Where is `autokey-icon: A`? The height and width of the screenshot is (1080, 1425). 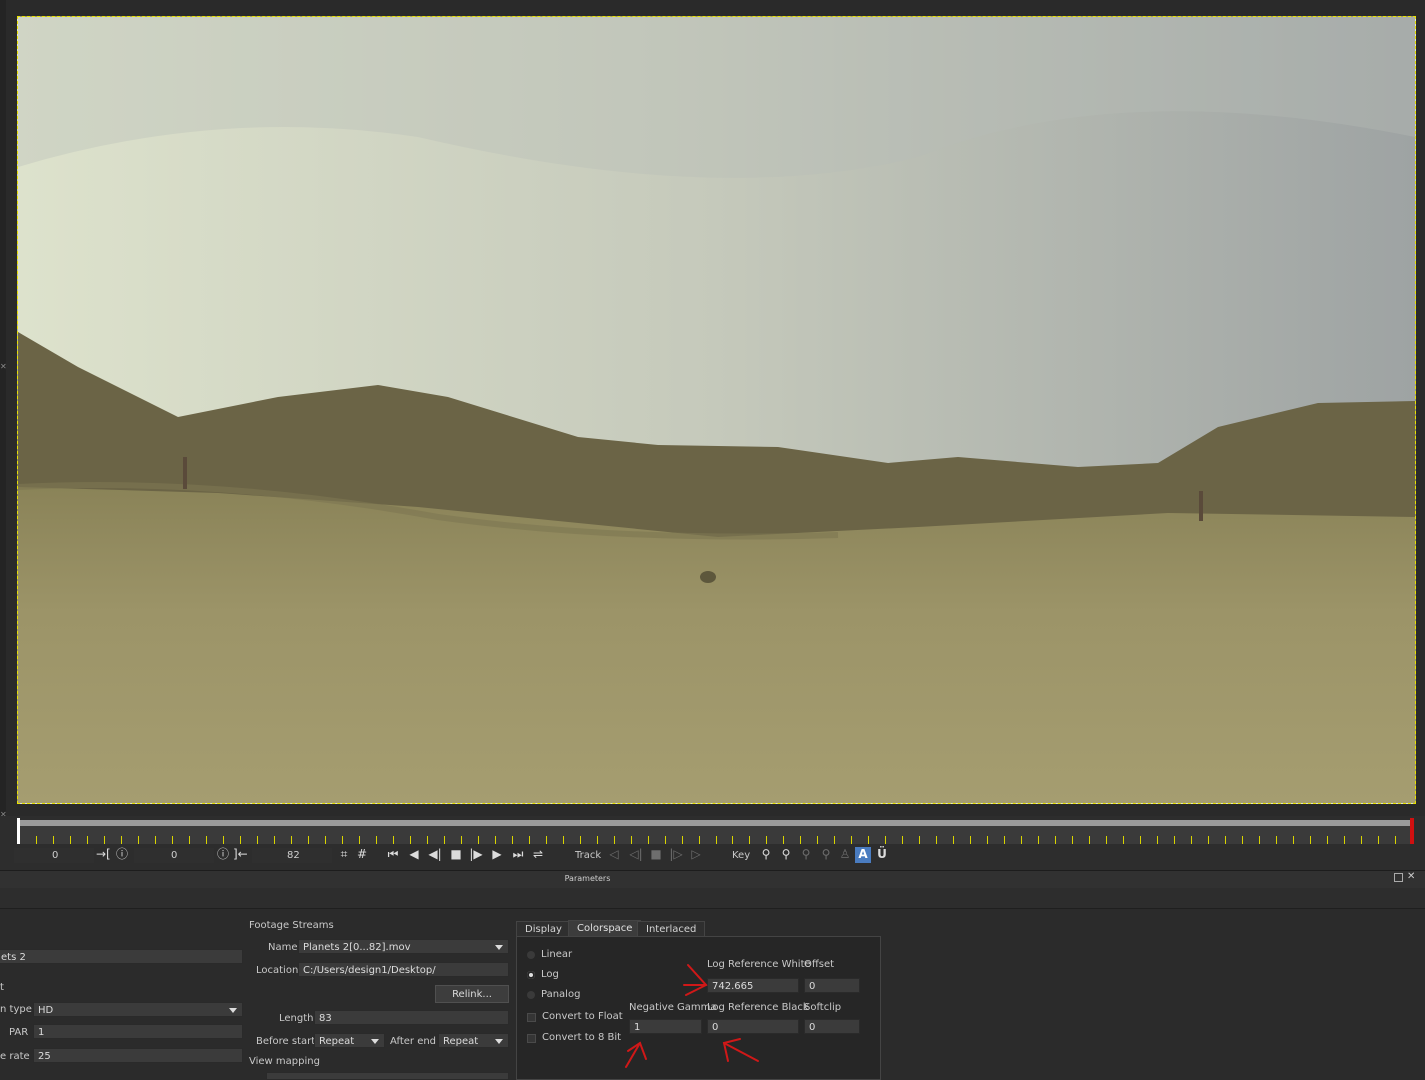 autokey-icon: A is located at coordinates (863, 855).